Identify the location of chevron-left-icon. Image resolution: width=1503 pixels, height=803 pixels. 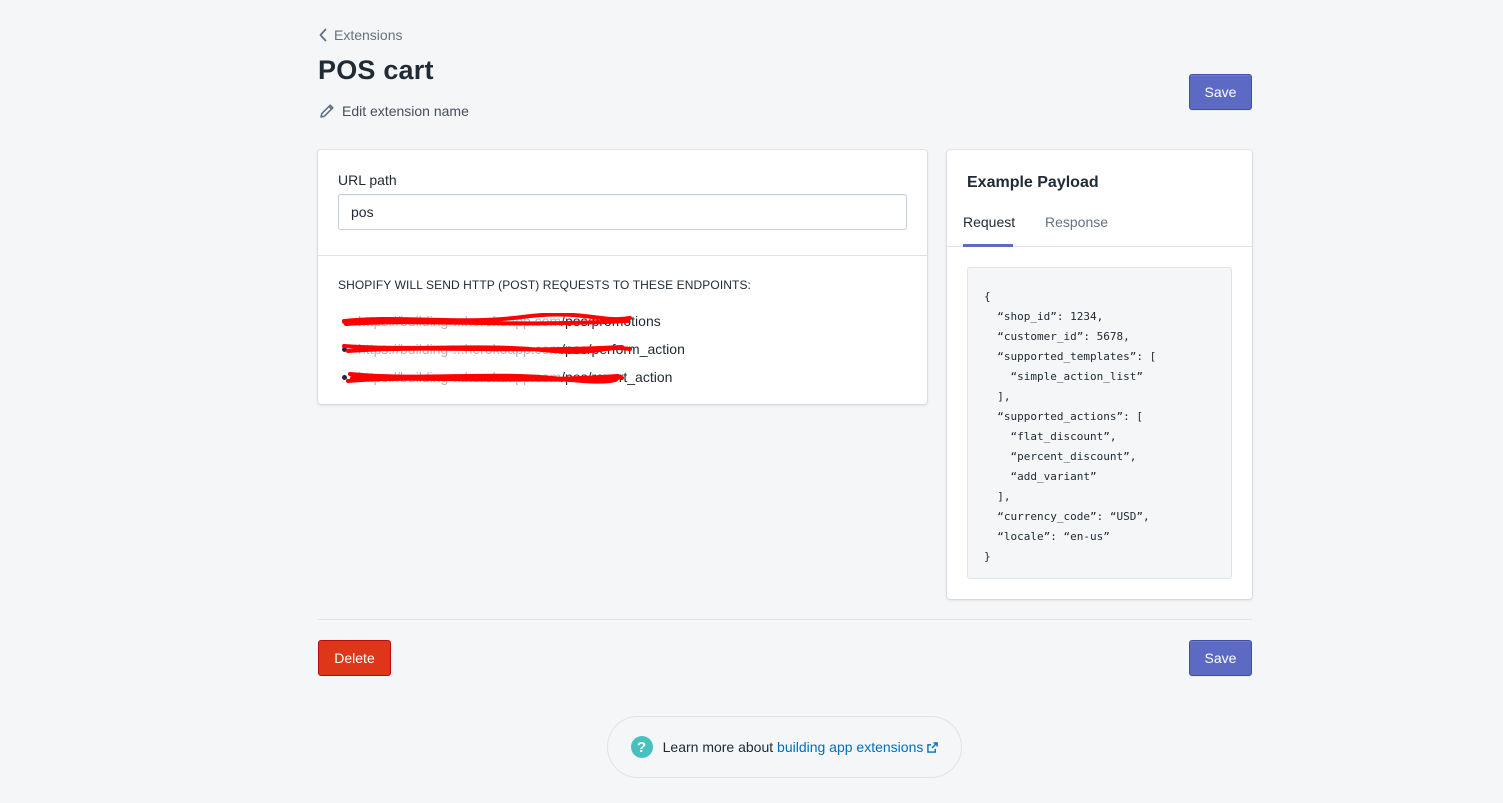
(323, 35).